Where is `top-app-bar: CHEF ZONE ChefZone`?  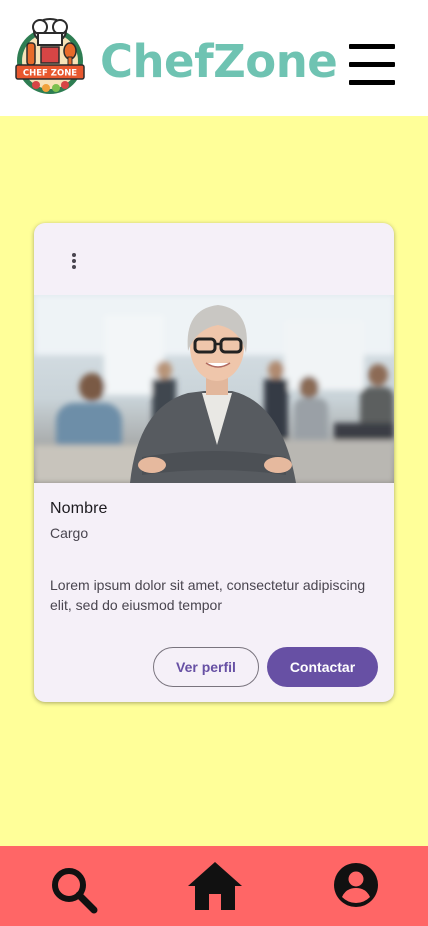 top-app-bar: CHEF ZONE ChefZone is located at coordinates (214, 58).